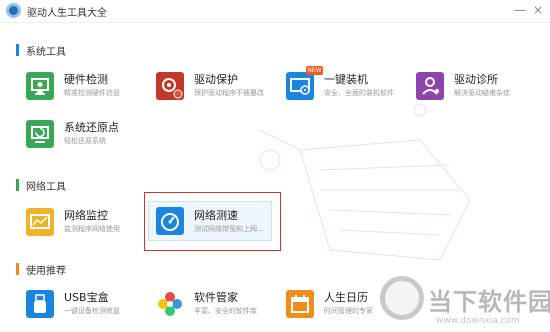 This screenshot has width=550, height=332. What do you see at coordinates (216, 79) in the screenshot?
I see `tool-name: 驱动保护` at bounding box center [216, 79].